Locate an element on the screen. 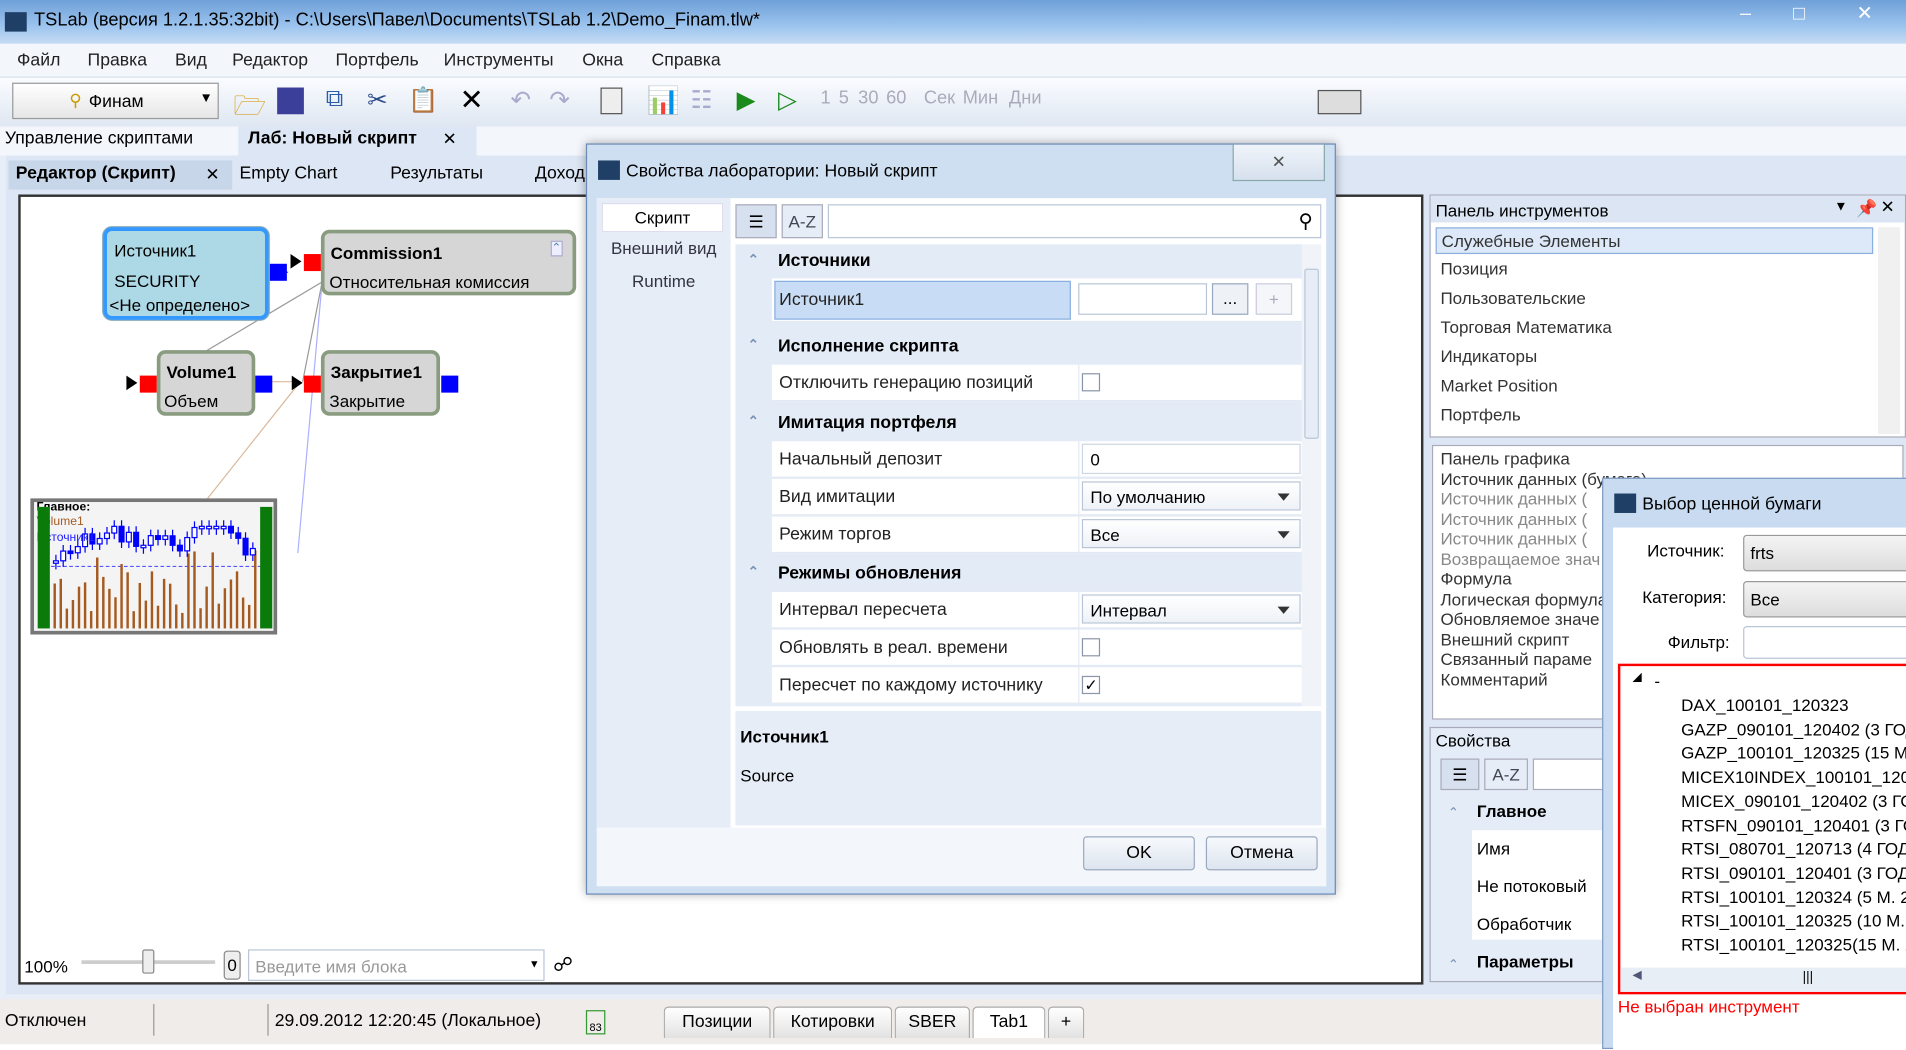 The height and width of the screenshot is (1050, 1906). zero-button: 0 is located at coordinates (232, 965).